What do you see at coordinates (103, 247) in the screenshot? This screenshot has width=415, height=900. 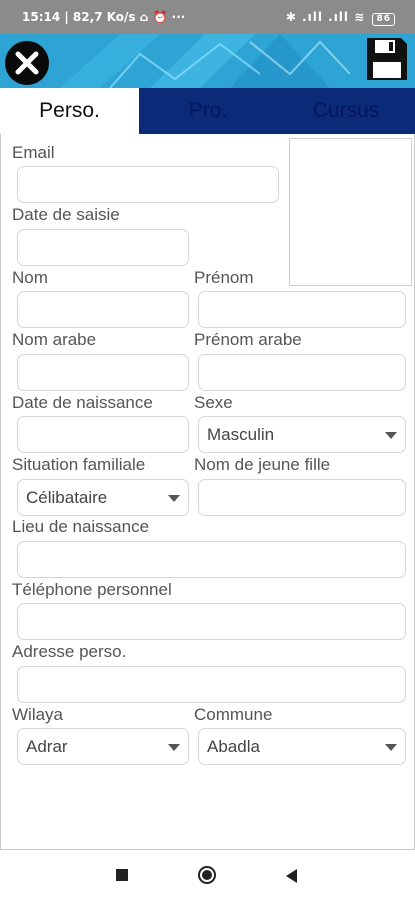 I see `date-saisie-field` at bounding box center [103, 247].